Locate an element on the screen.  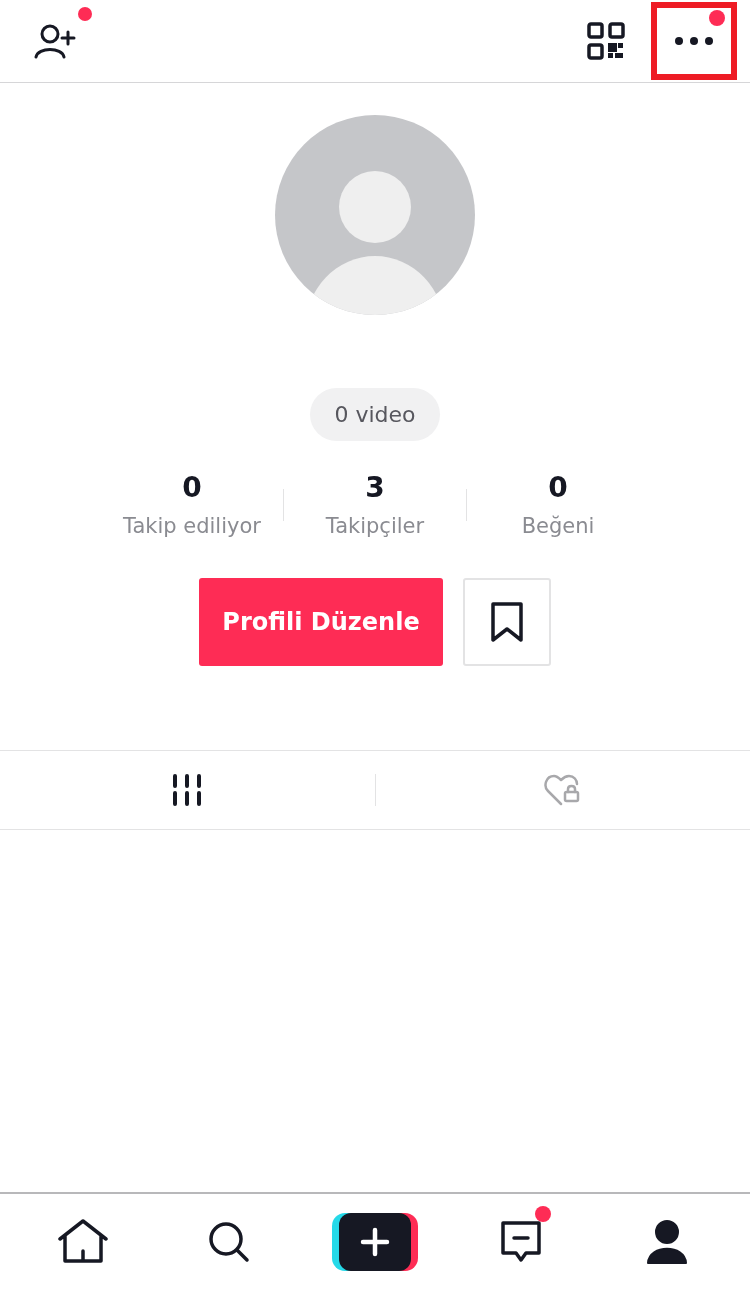
qr-code-button is located at coordinates (606, 41).